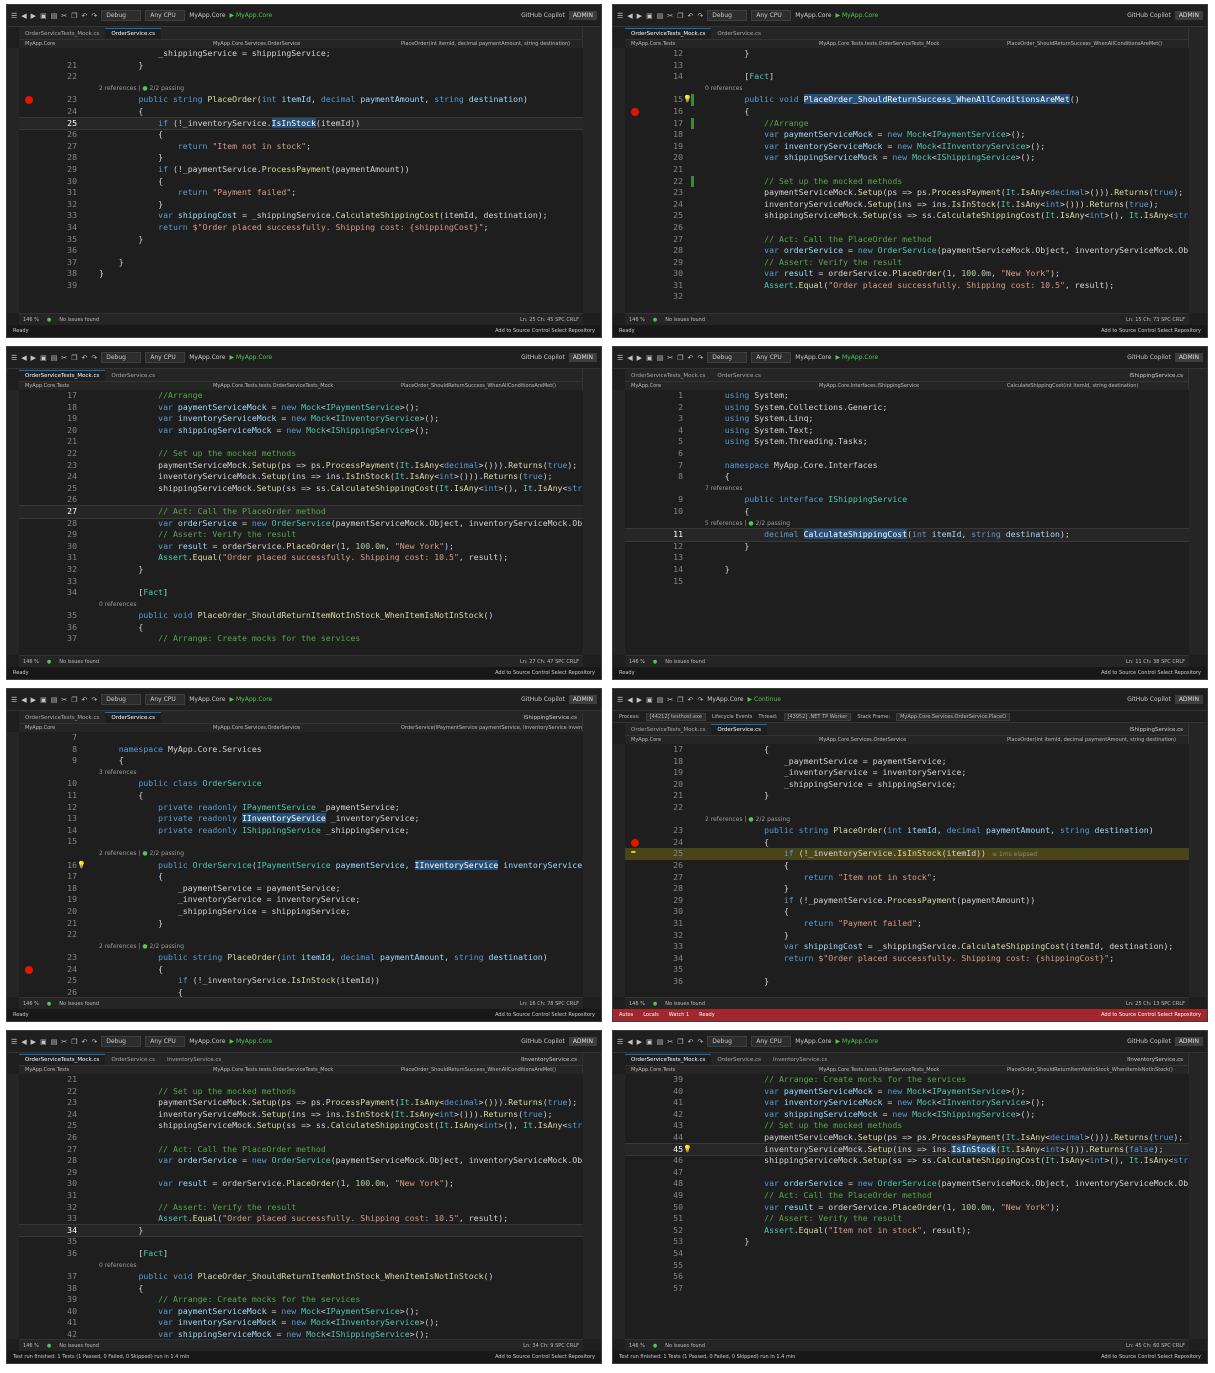 The width and height of the screenshot is (1215, 1373). Describe the element at coordinates (953, 716) in the screenshot. I see `stack-frame-dropdown: MyApp.Core.Services.OrderService.PlaceO` at that location.